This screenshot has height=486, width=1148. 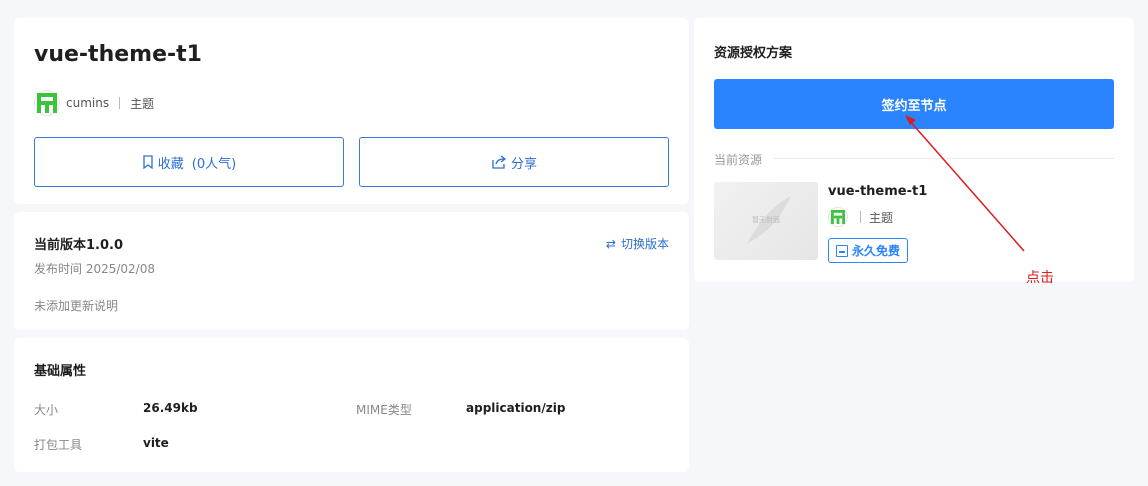 I want to click on prop-mime-value: application/zip, so click(x=516, y=408).